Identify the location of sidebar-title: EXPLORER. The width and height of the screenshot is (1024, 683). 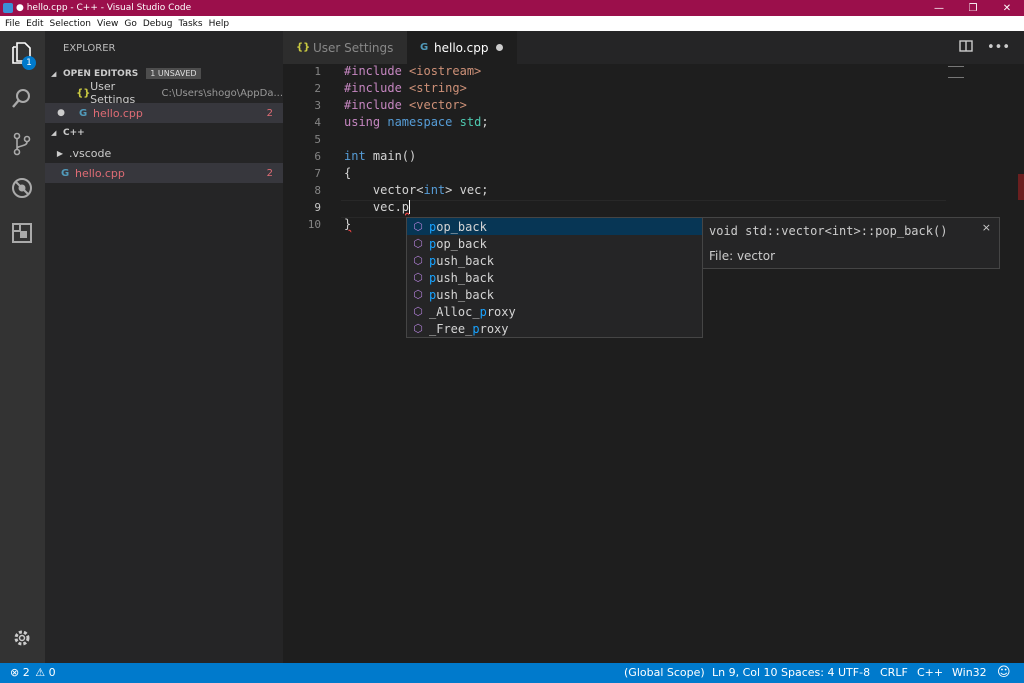
(89, 48).